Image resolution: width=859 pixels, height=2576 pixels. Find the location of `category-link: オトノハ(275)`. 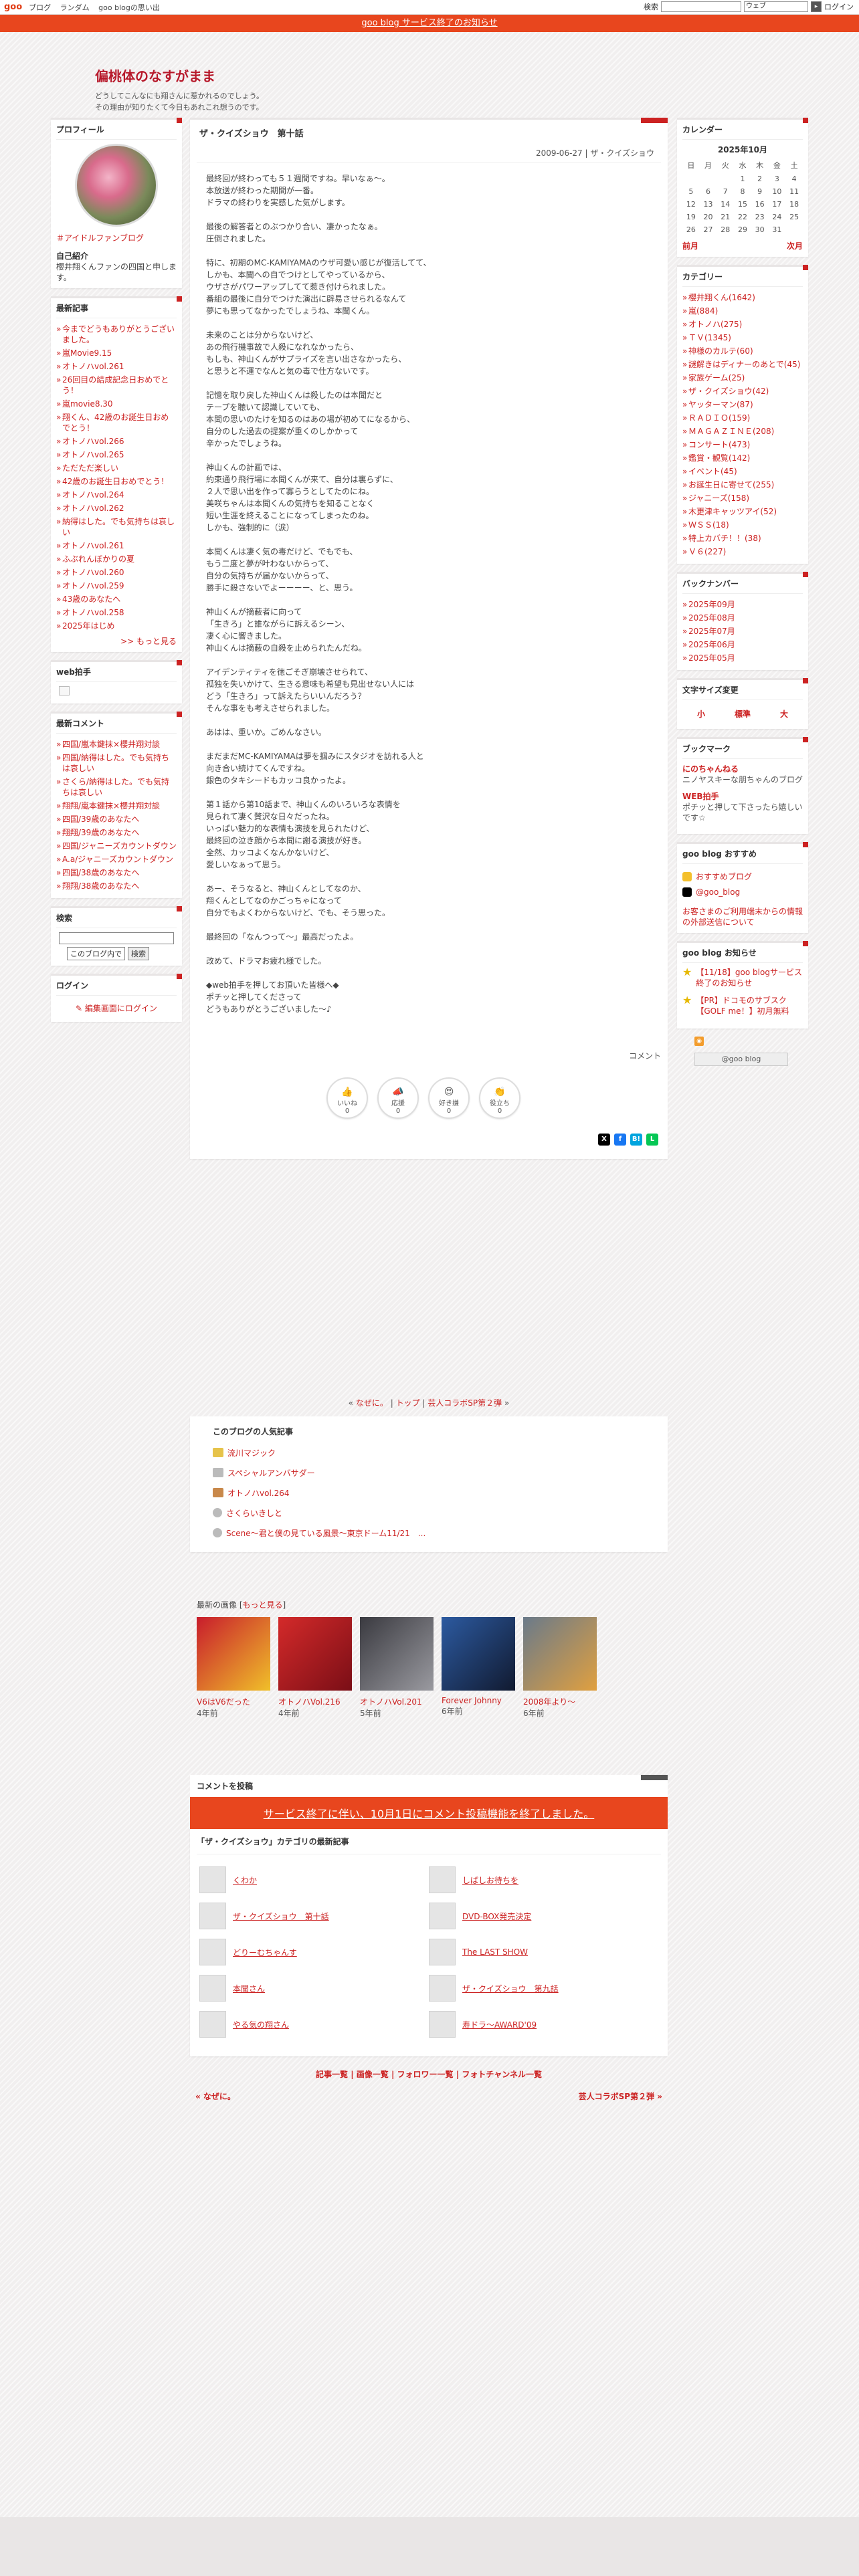

category-link: オトノハ(275) is located at coordinates (742, 325).